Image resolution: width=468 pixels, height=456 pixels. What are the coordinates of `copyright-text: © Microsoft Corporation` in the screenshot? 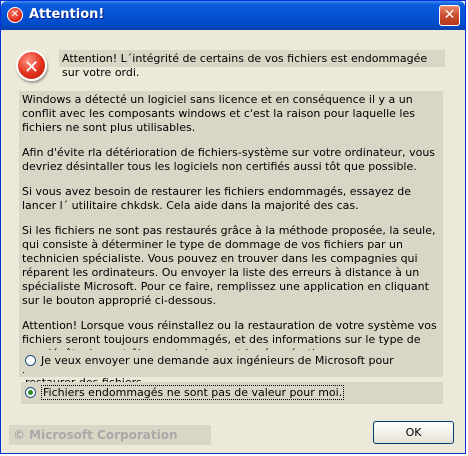 It's located at (110, 435).